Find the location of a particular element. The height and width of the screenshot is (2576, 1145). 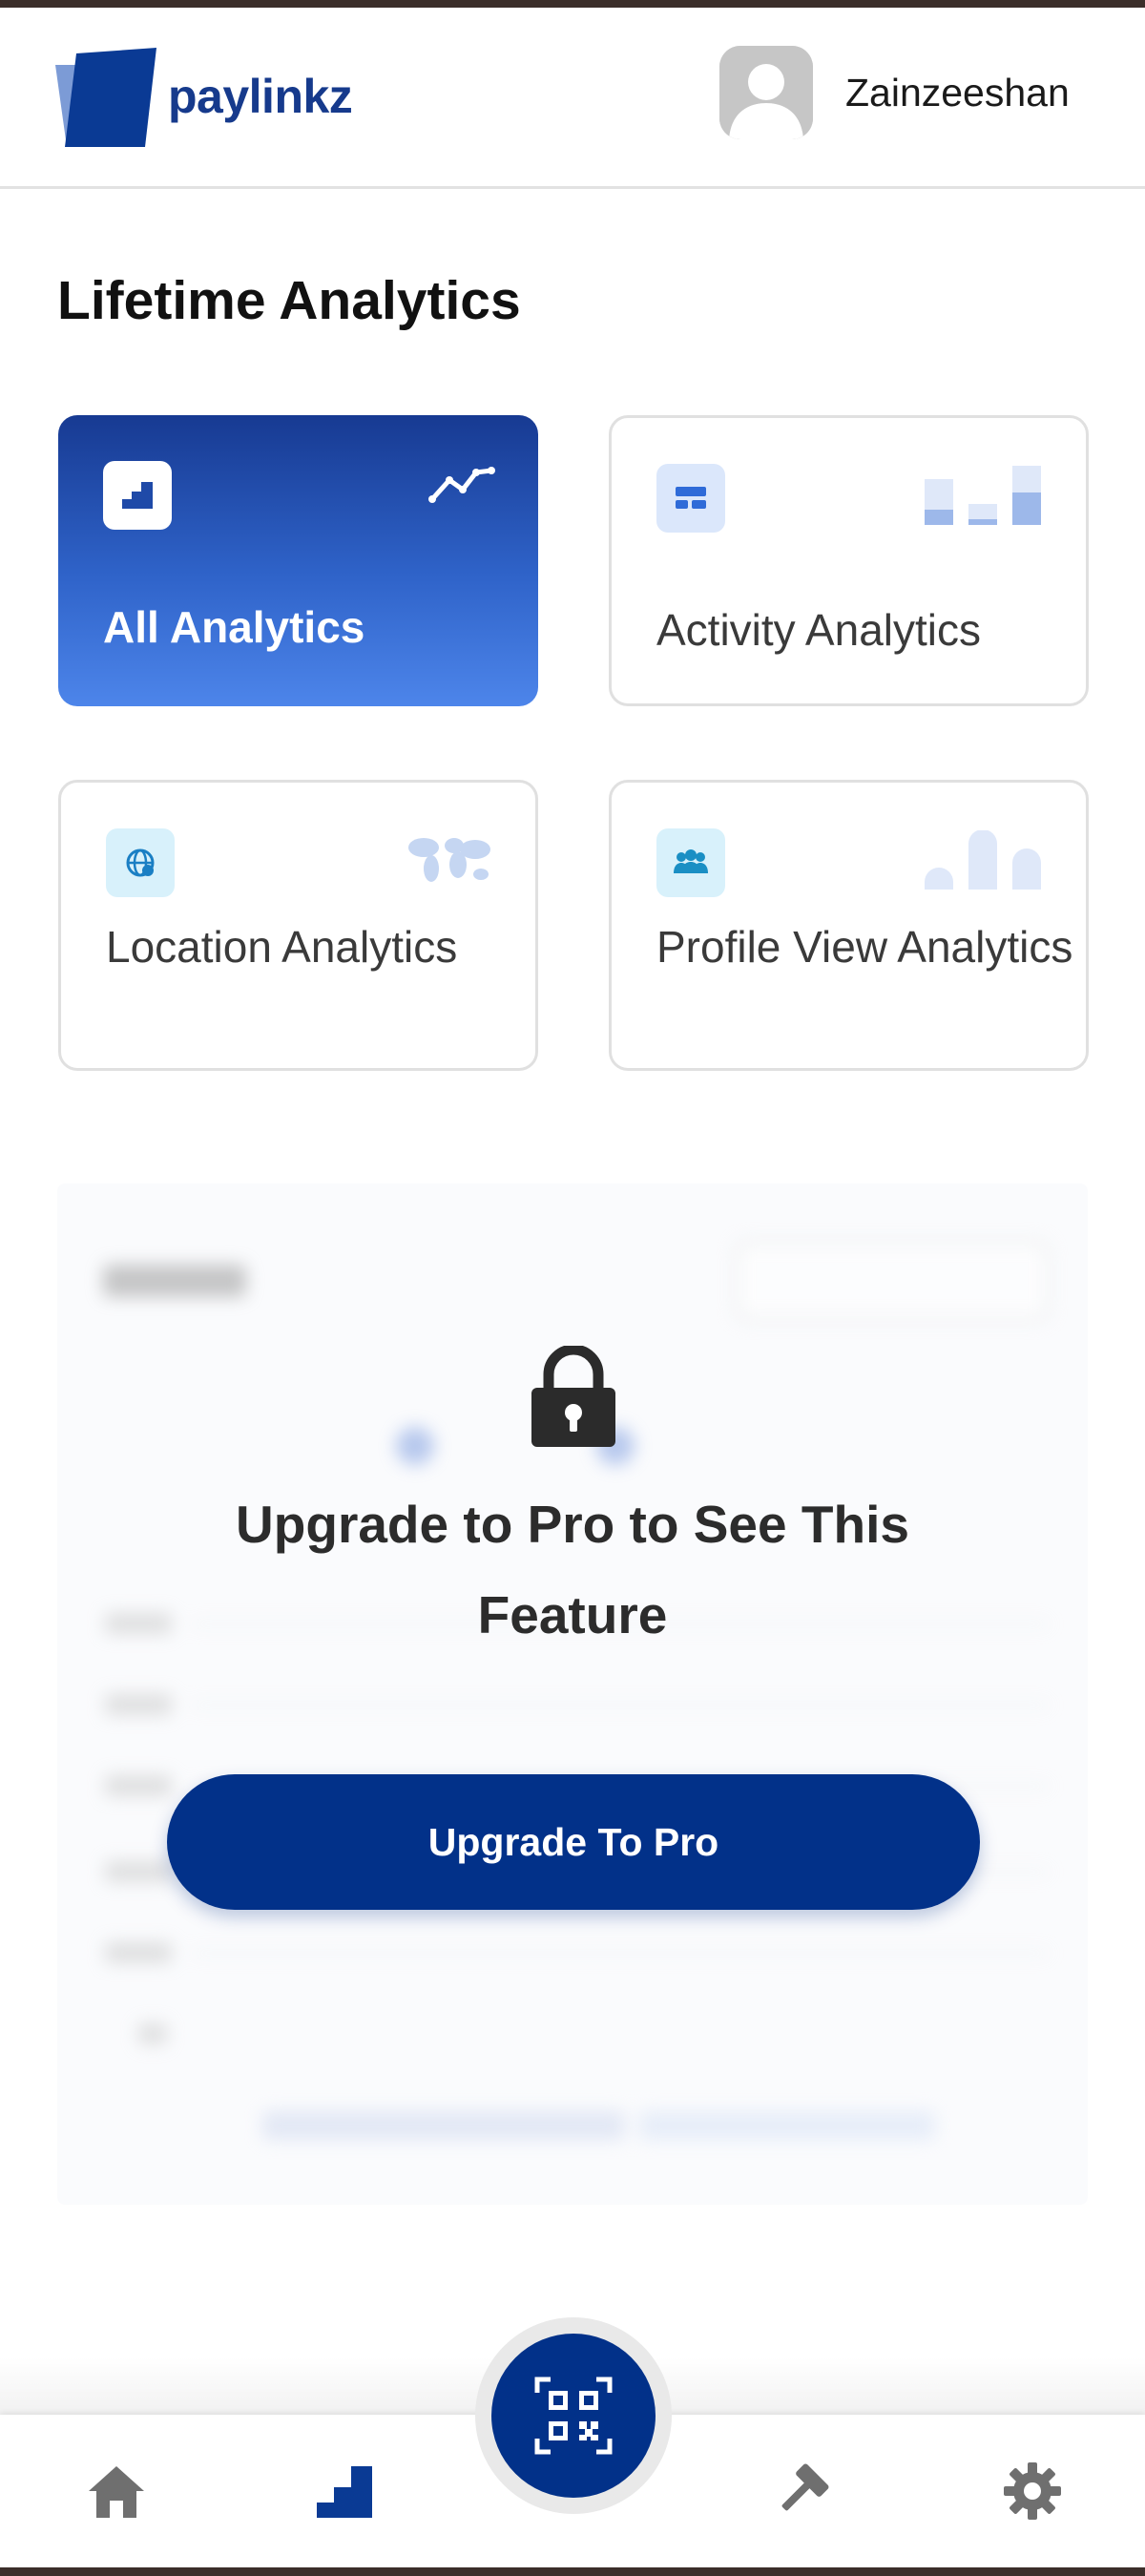

analytics-steps-icon is located at coordinates (138, 495).